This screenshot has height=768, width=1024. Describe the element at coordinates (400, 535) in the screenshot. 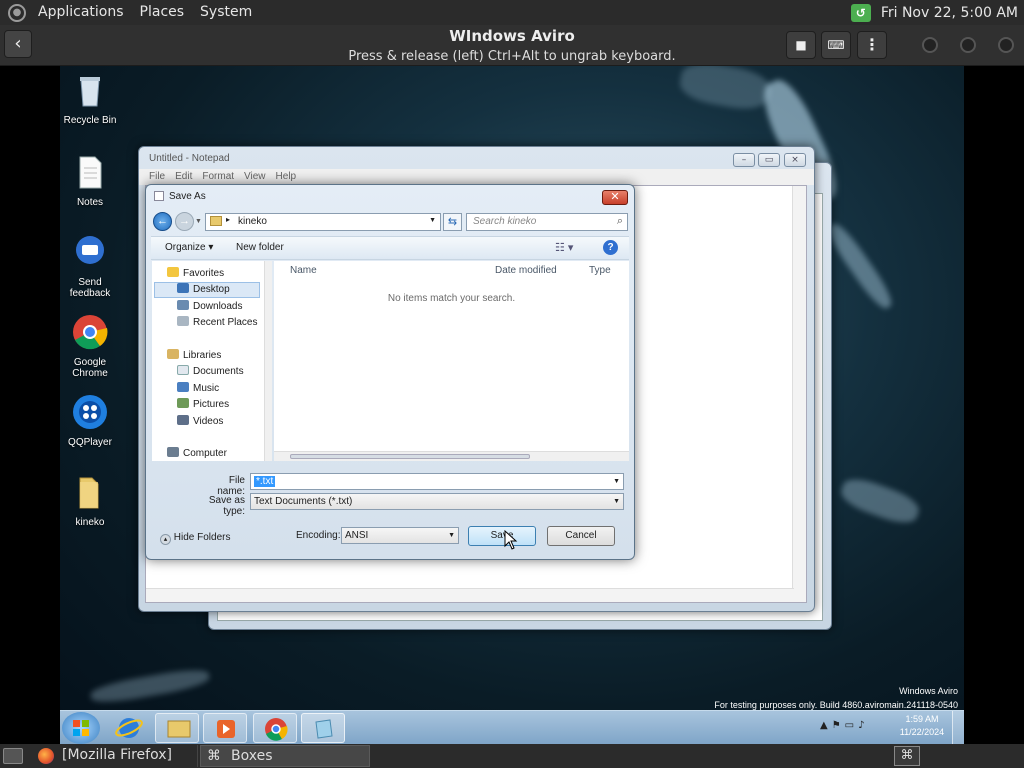

I see `encoding-select: ANSI ▼` at that location.